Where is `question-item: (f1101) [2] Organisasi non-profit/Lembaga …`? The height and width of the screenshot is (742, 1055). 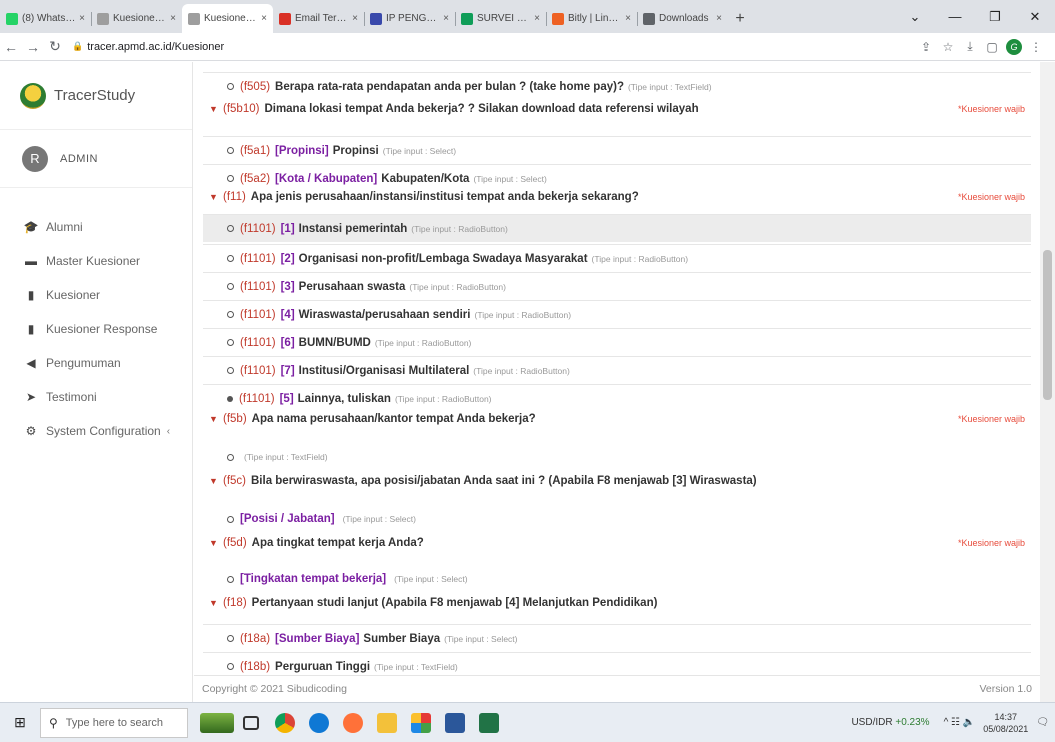
question-item: (f1101) [2] Organisasi non-profit/Lembaga … is located at coordinates (617, 258).